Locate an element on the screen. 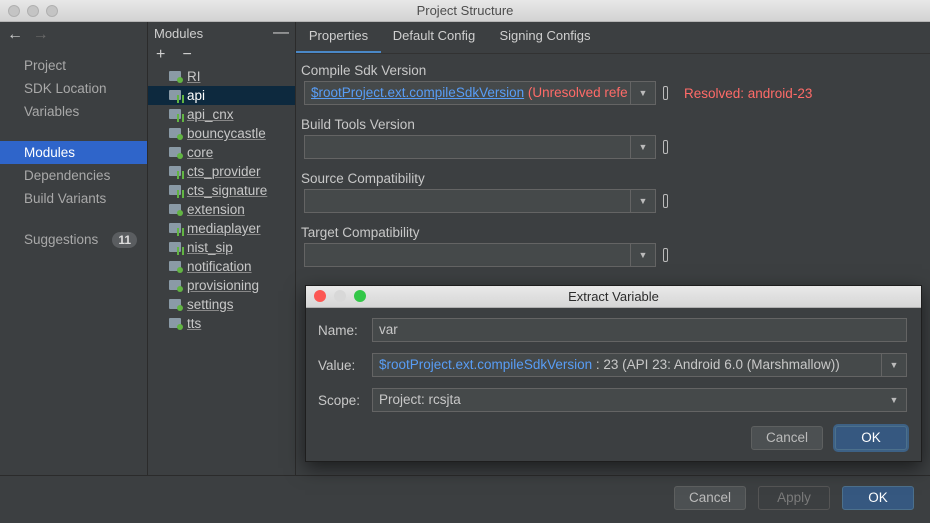 The height and width of the screenshot is (523, 930). cancel-button: Cancel is located at coordinates (710, 498).